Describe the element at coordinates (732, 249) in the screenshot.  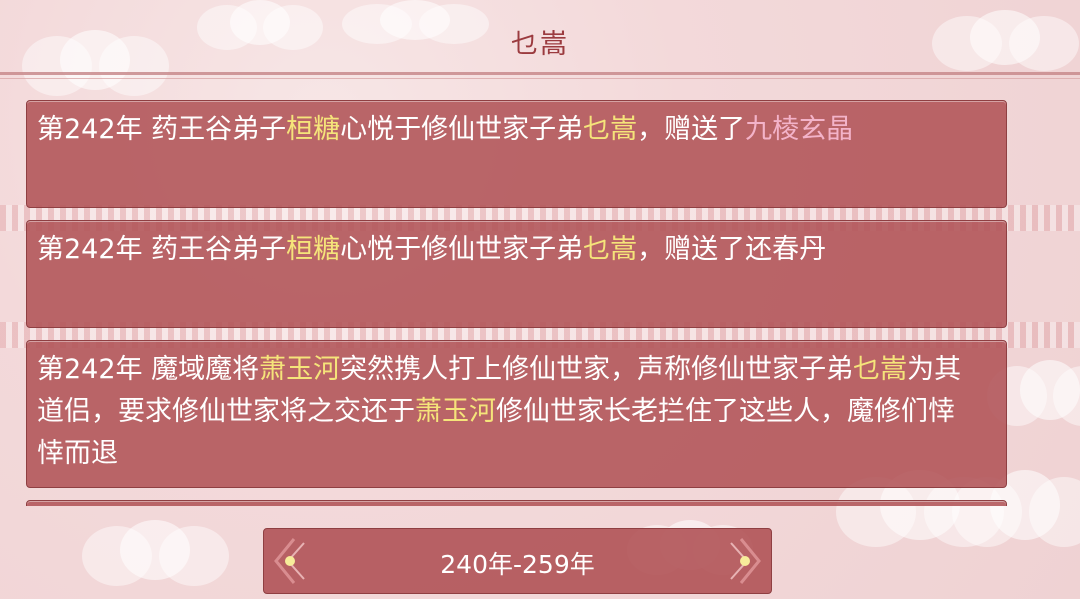
I see `event-text-segment: ，赠送了还春丹` at that location.